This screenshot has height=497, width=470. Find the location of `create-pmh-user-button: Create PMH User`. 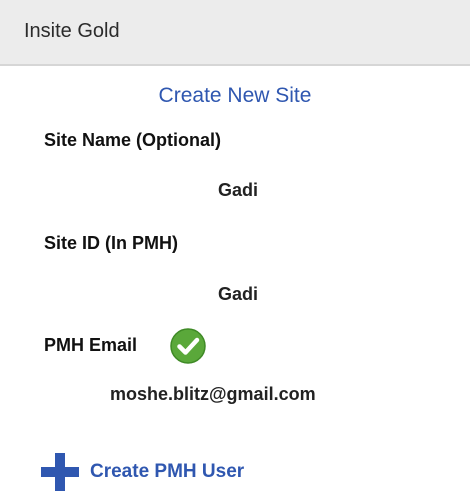

create-pmh-user-button: Create PMH User is located at coordinates (142, 472).